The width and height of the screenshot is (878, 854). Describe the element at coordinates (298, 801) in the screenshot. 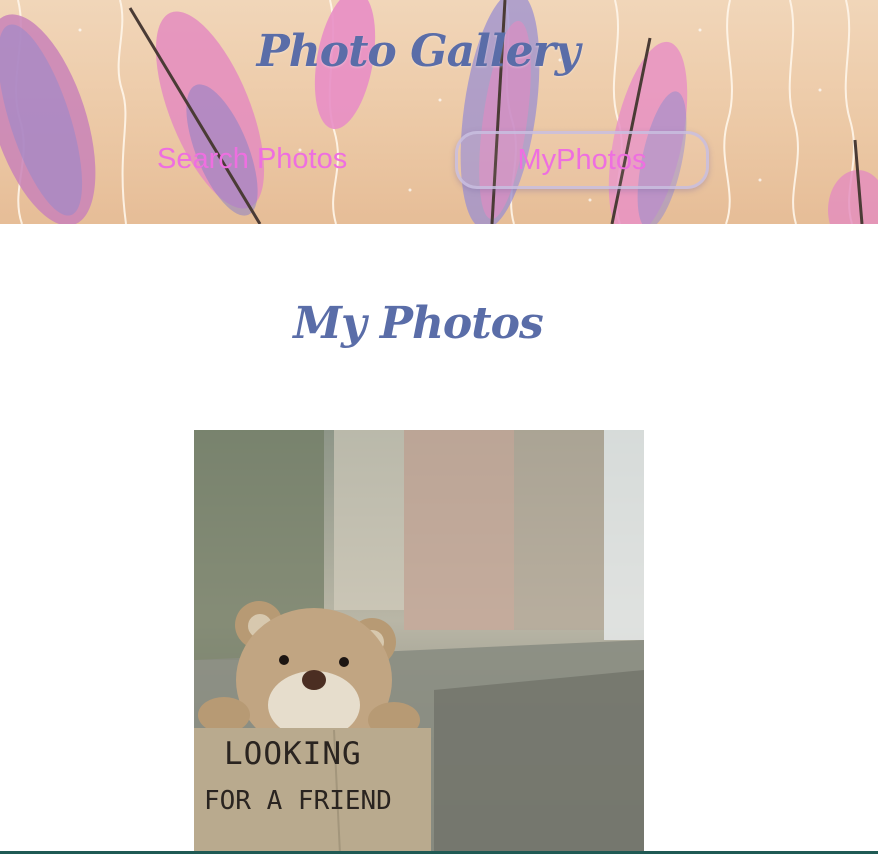

I see `sign-line-2: FOR A FRIEND` at that location.